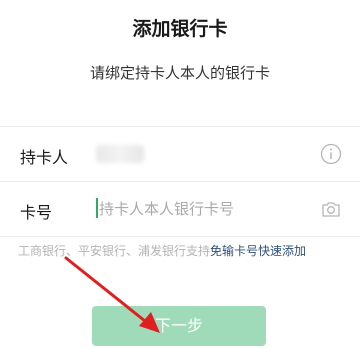  What do you see at coordinates (120, 154) in the screenshot?
I see `holder-name-blurred` at bounding box center [120, 154].